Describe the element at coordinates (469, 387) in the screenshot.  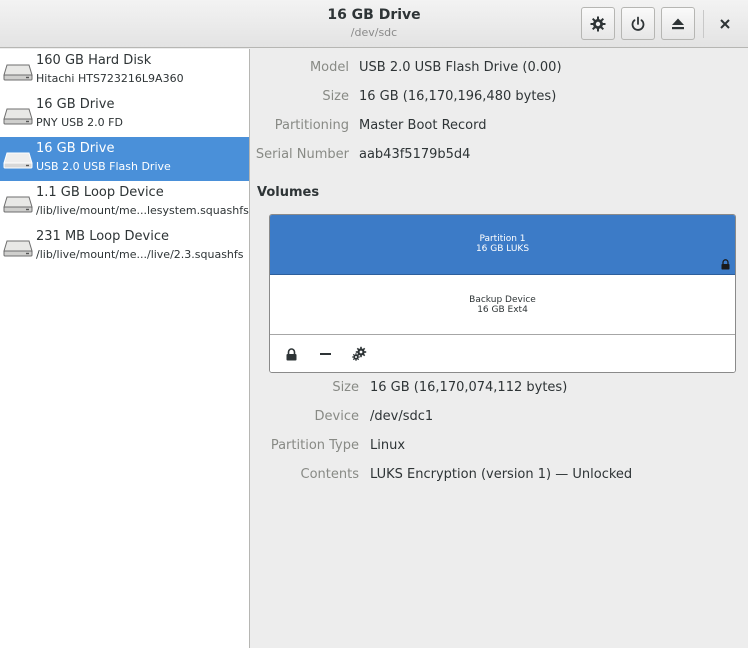
I see `partition-size-value: 16 GB (16,170,074,112 bytes)` at that location.